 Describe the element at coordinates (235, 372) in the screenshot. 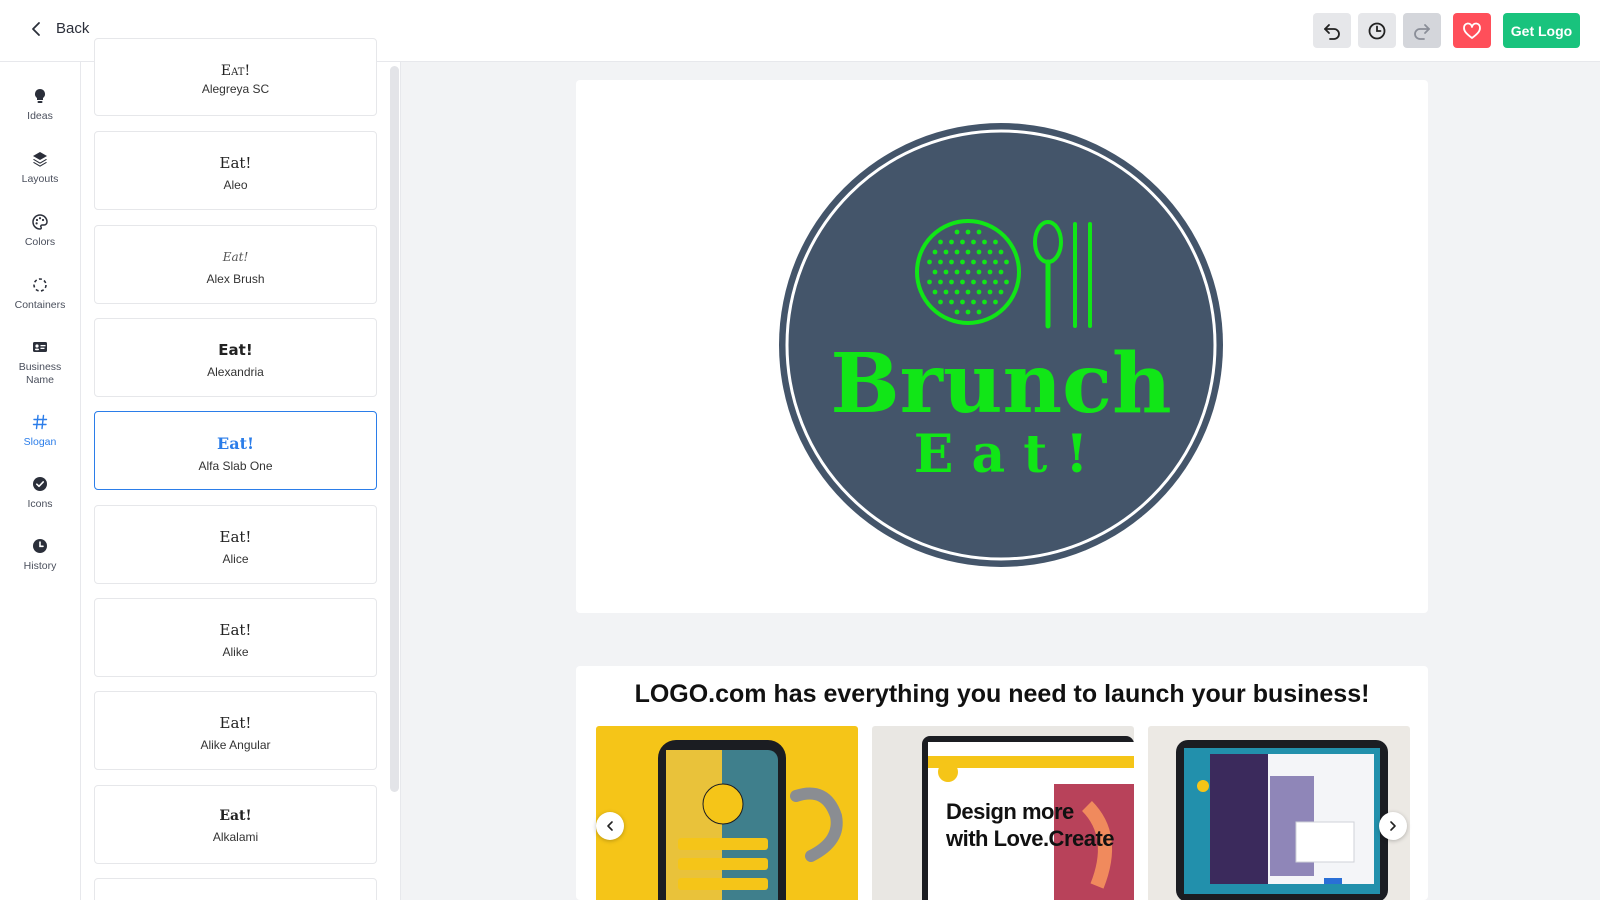

I see `font-name: Alexandria` at that location.